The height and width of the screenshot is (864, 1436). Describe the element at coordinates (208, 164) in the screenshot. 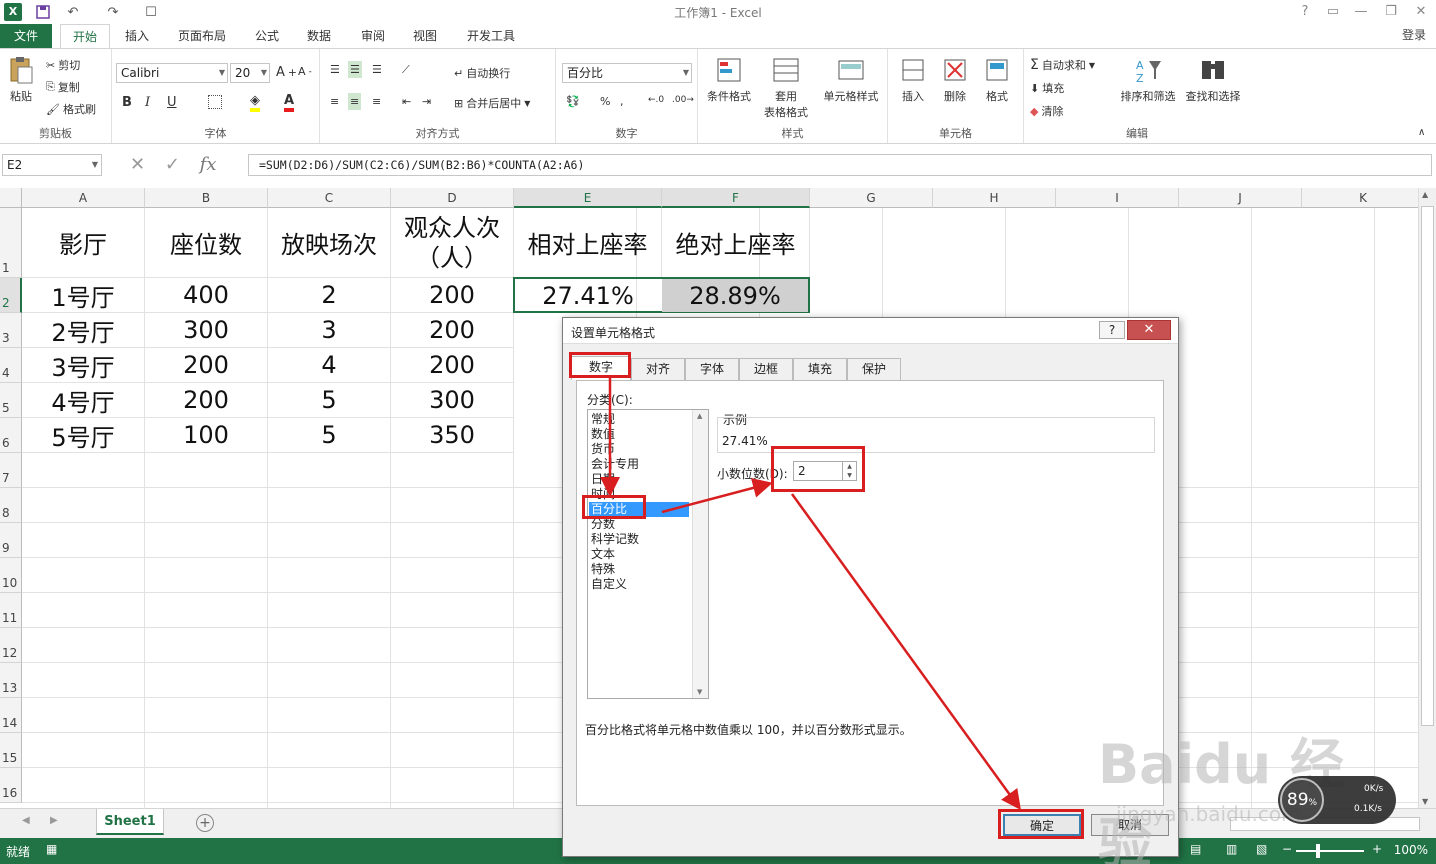

I see `insert-function-icon: fx` at that location.